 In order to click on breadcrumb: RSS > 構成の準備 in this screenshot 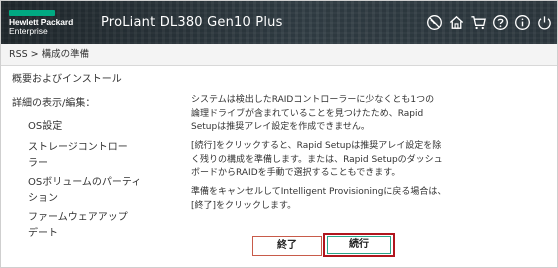, I will do `click(279, 55)`.